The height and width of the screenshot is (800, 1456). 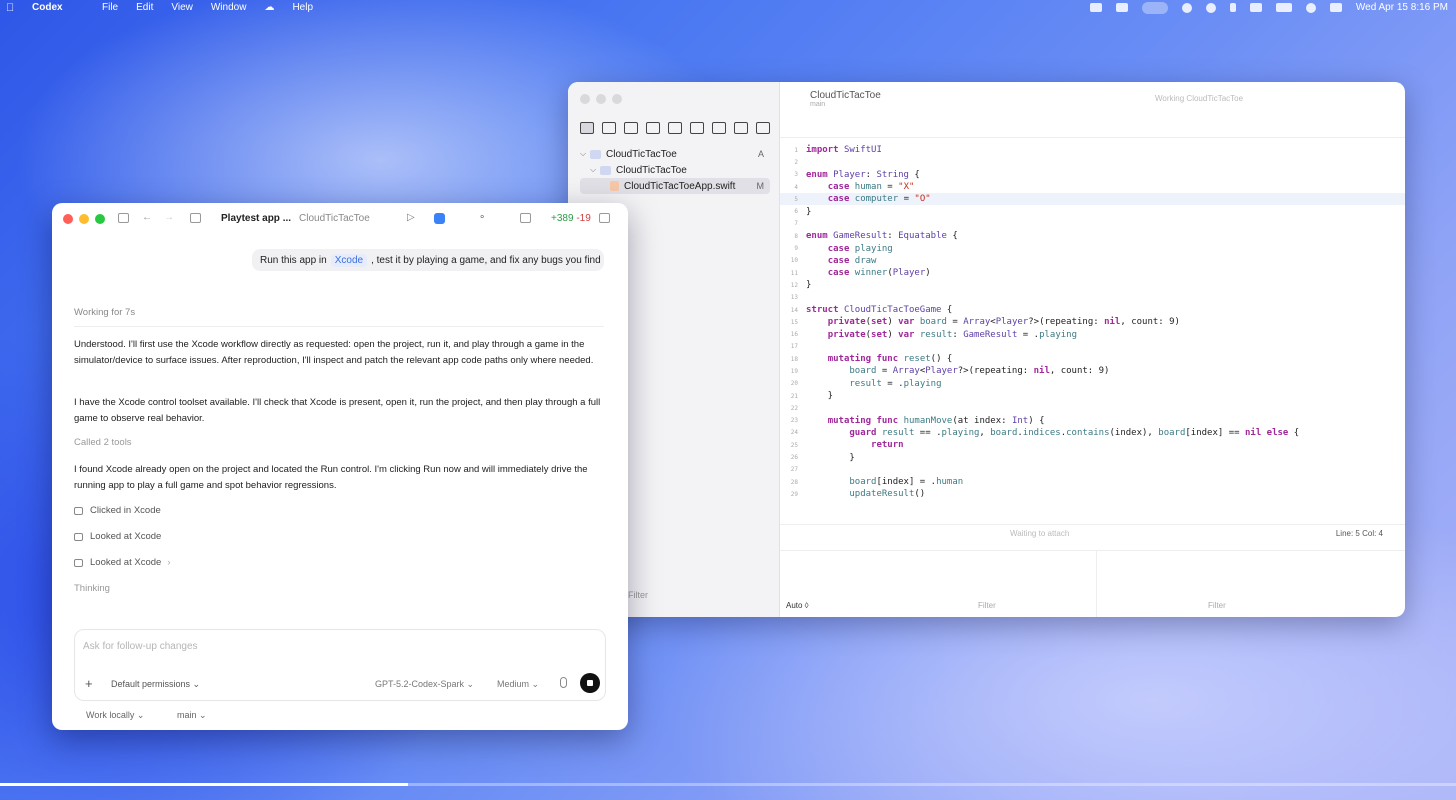 I want to click on code-line: 3 enum Player: String {, so click(x=1092, y=175).